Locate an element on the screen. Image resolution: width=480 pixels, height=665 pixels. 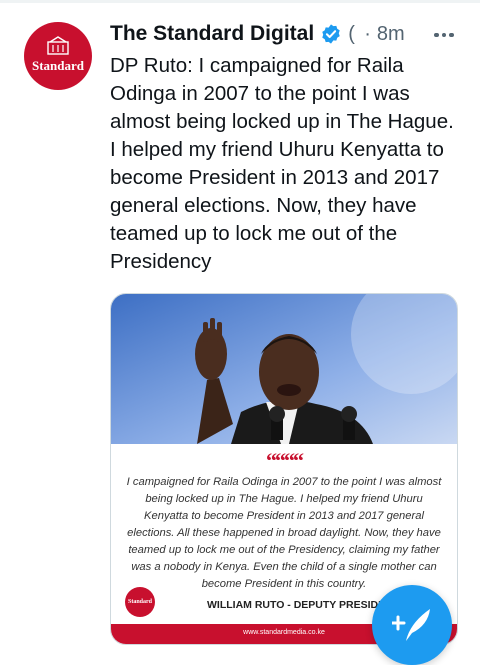
compose-tweet-button is located at coordinates (412, 625).